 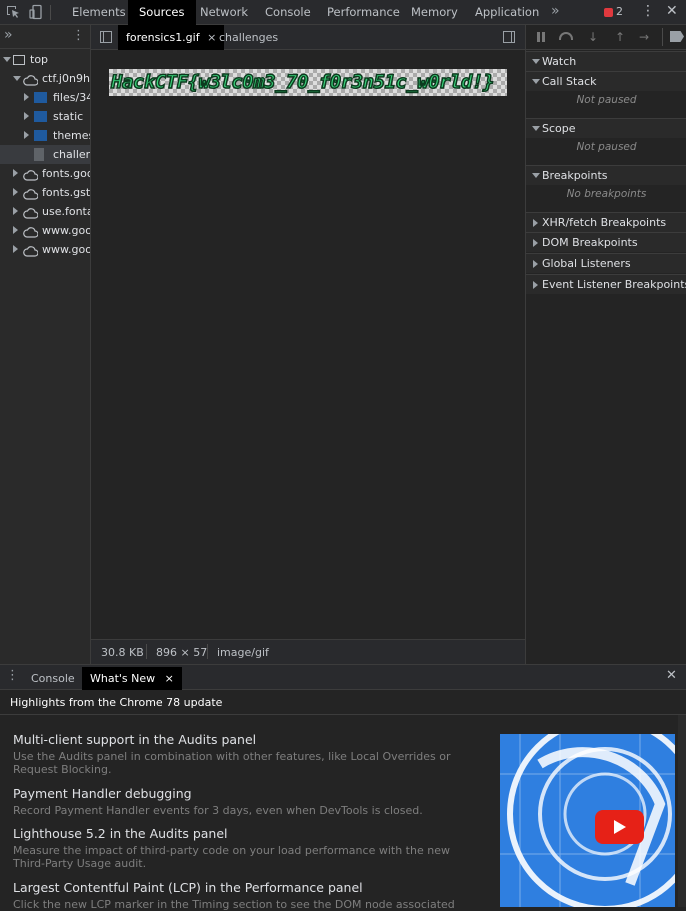 I want to click on tree-item-label: www.goog, so click(x=66, y=249).